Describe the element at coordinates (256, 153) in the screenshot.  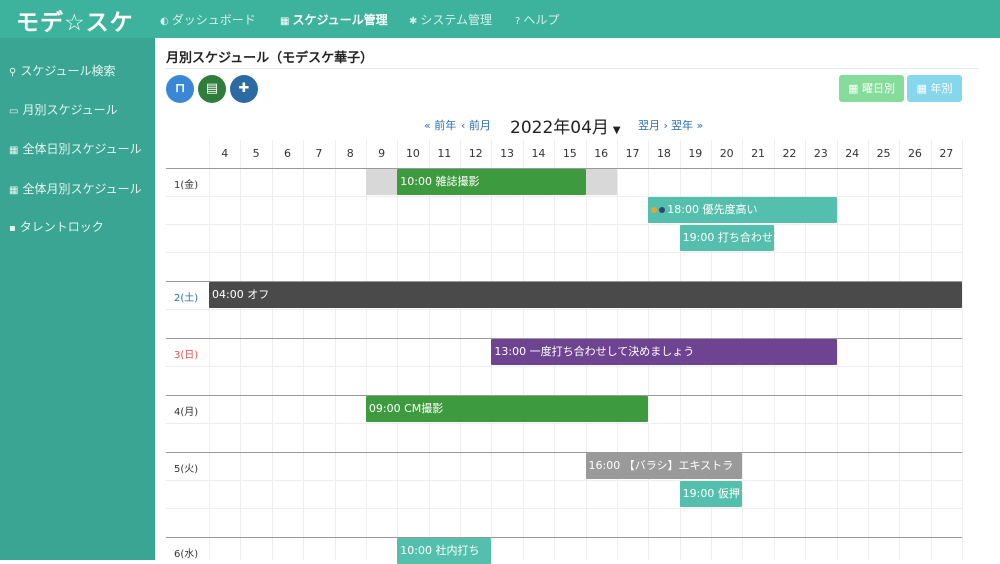
I see `hour-label: 5` at that location.